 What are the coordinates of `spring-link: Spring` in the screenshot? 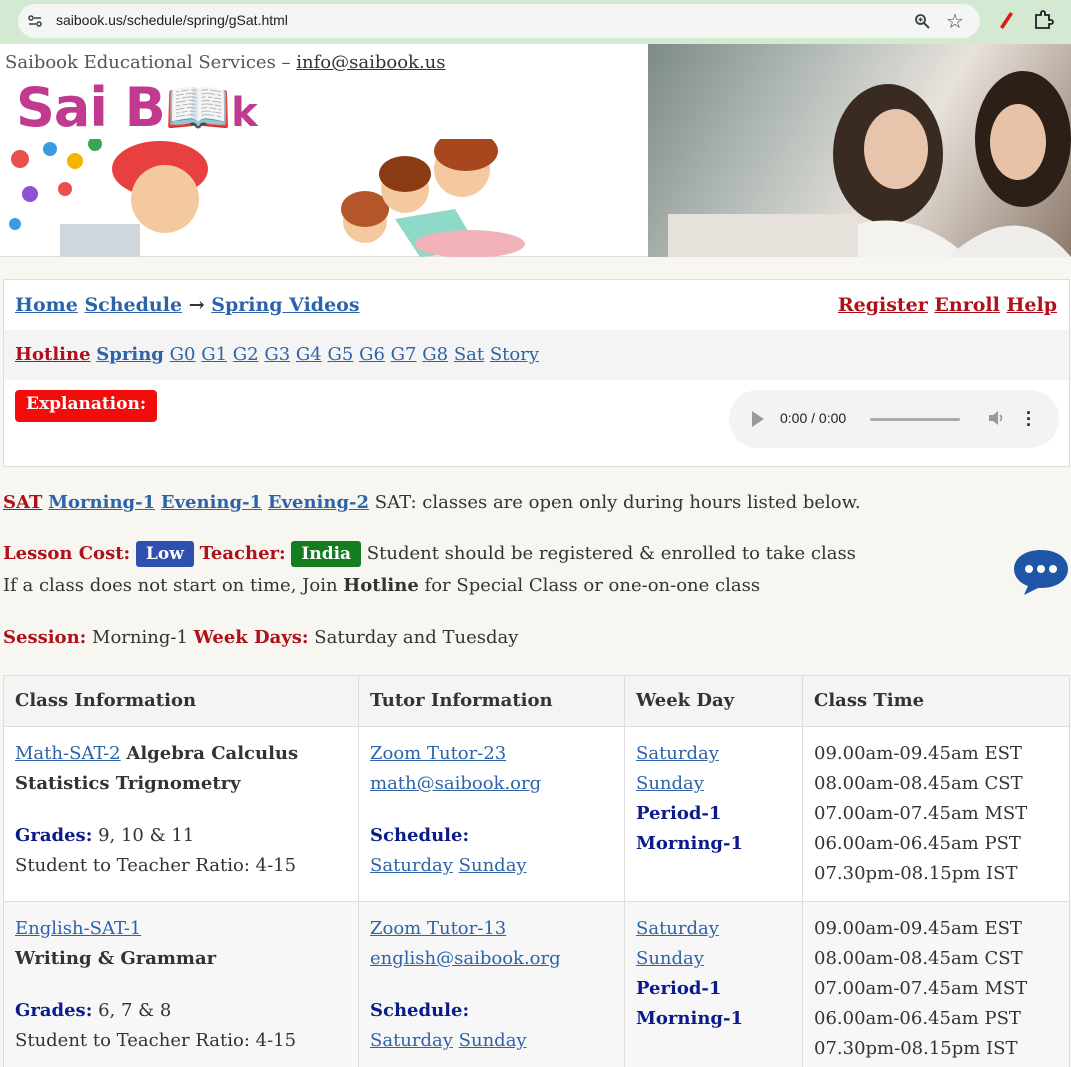 It's located at (130, 354).